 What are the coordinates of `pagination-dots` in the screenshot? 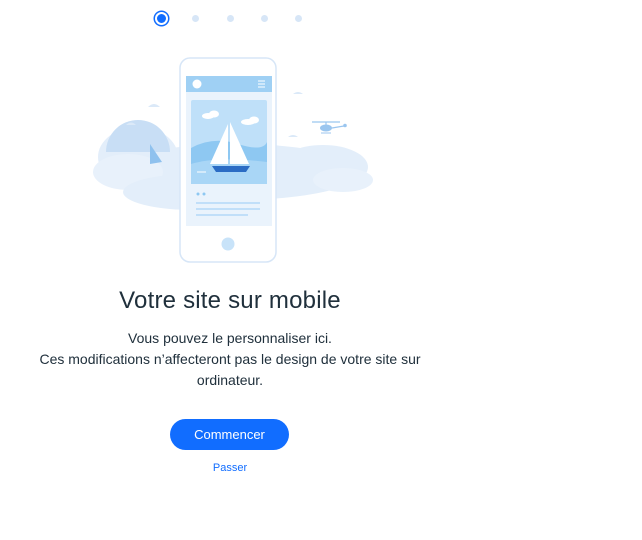 It's located at (230, 20).